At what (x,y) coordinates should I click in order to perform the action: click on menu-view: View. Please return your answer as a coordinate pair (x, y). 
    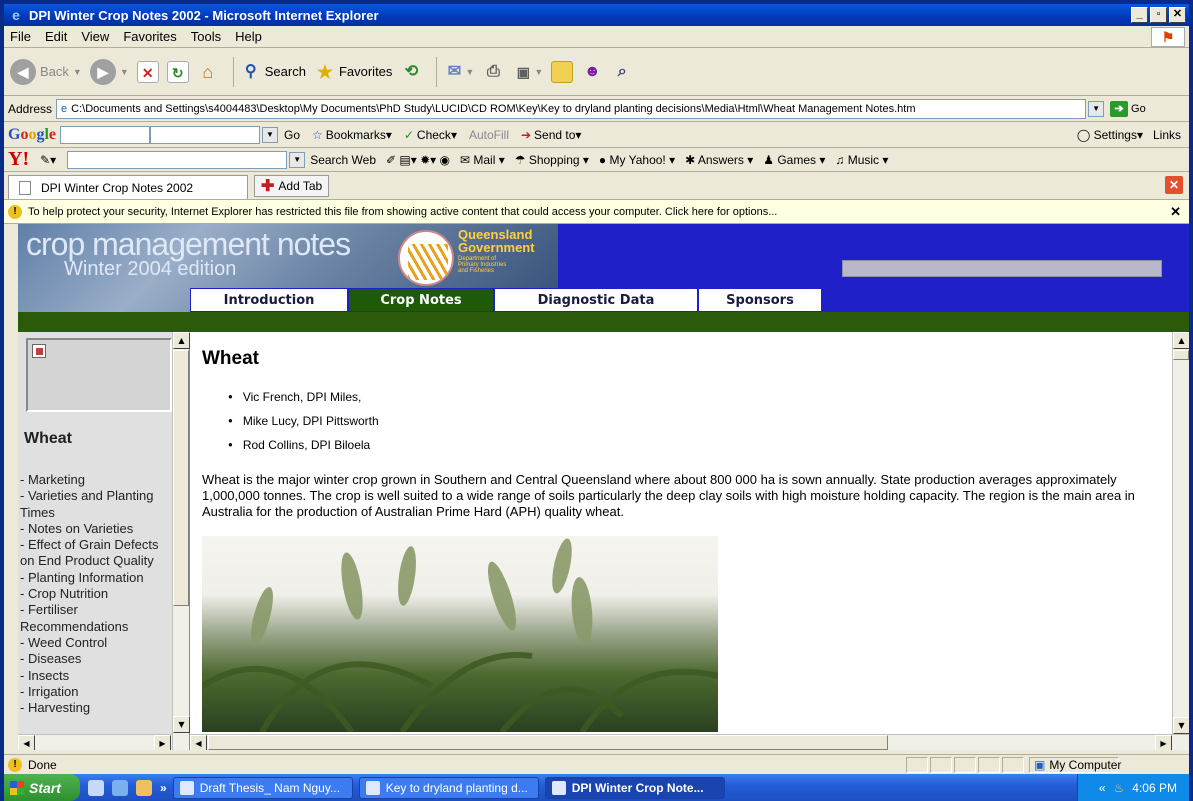
    Looking at the image, I should click on (95, 36).